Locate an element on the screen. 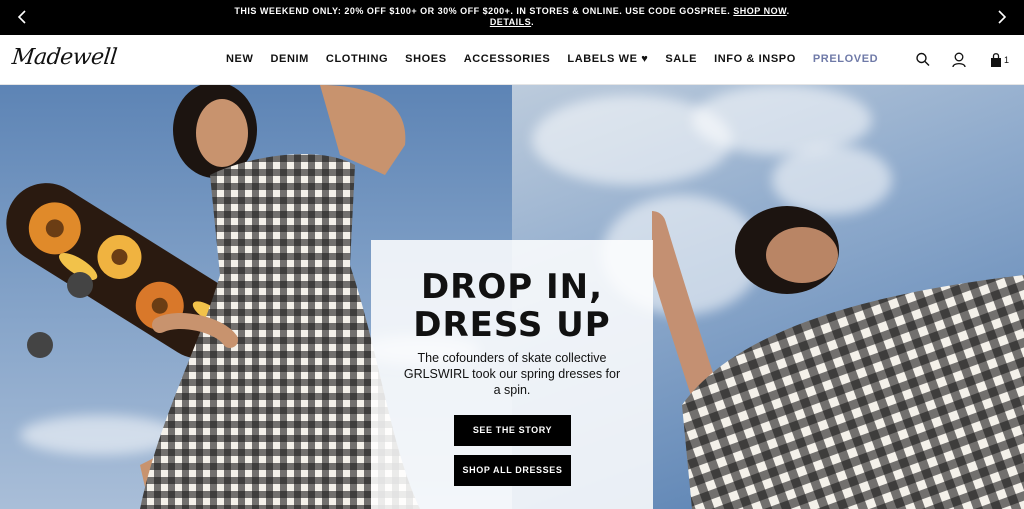 Image resolution: width=1024 pixels, height=509 pixels. account-icon is located at coordinates (959, 60).